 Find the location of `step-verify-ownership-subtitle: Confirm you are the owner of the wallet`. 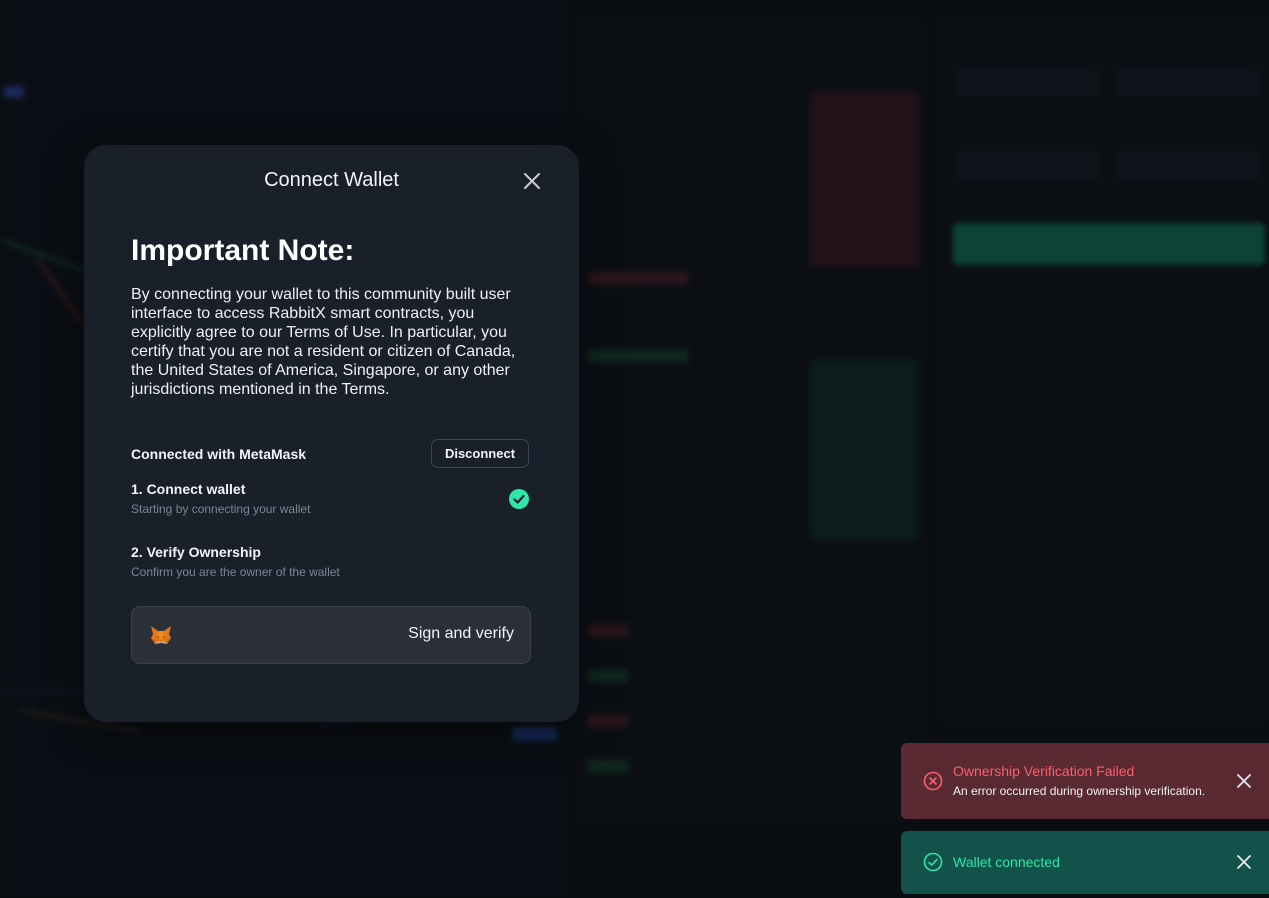

step-verify-ownership-subtitle: Confirm you are the owner of the wallet is located at coordinates (235, 572).